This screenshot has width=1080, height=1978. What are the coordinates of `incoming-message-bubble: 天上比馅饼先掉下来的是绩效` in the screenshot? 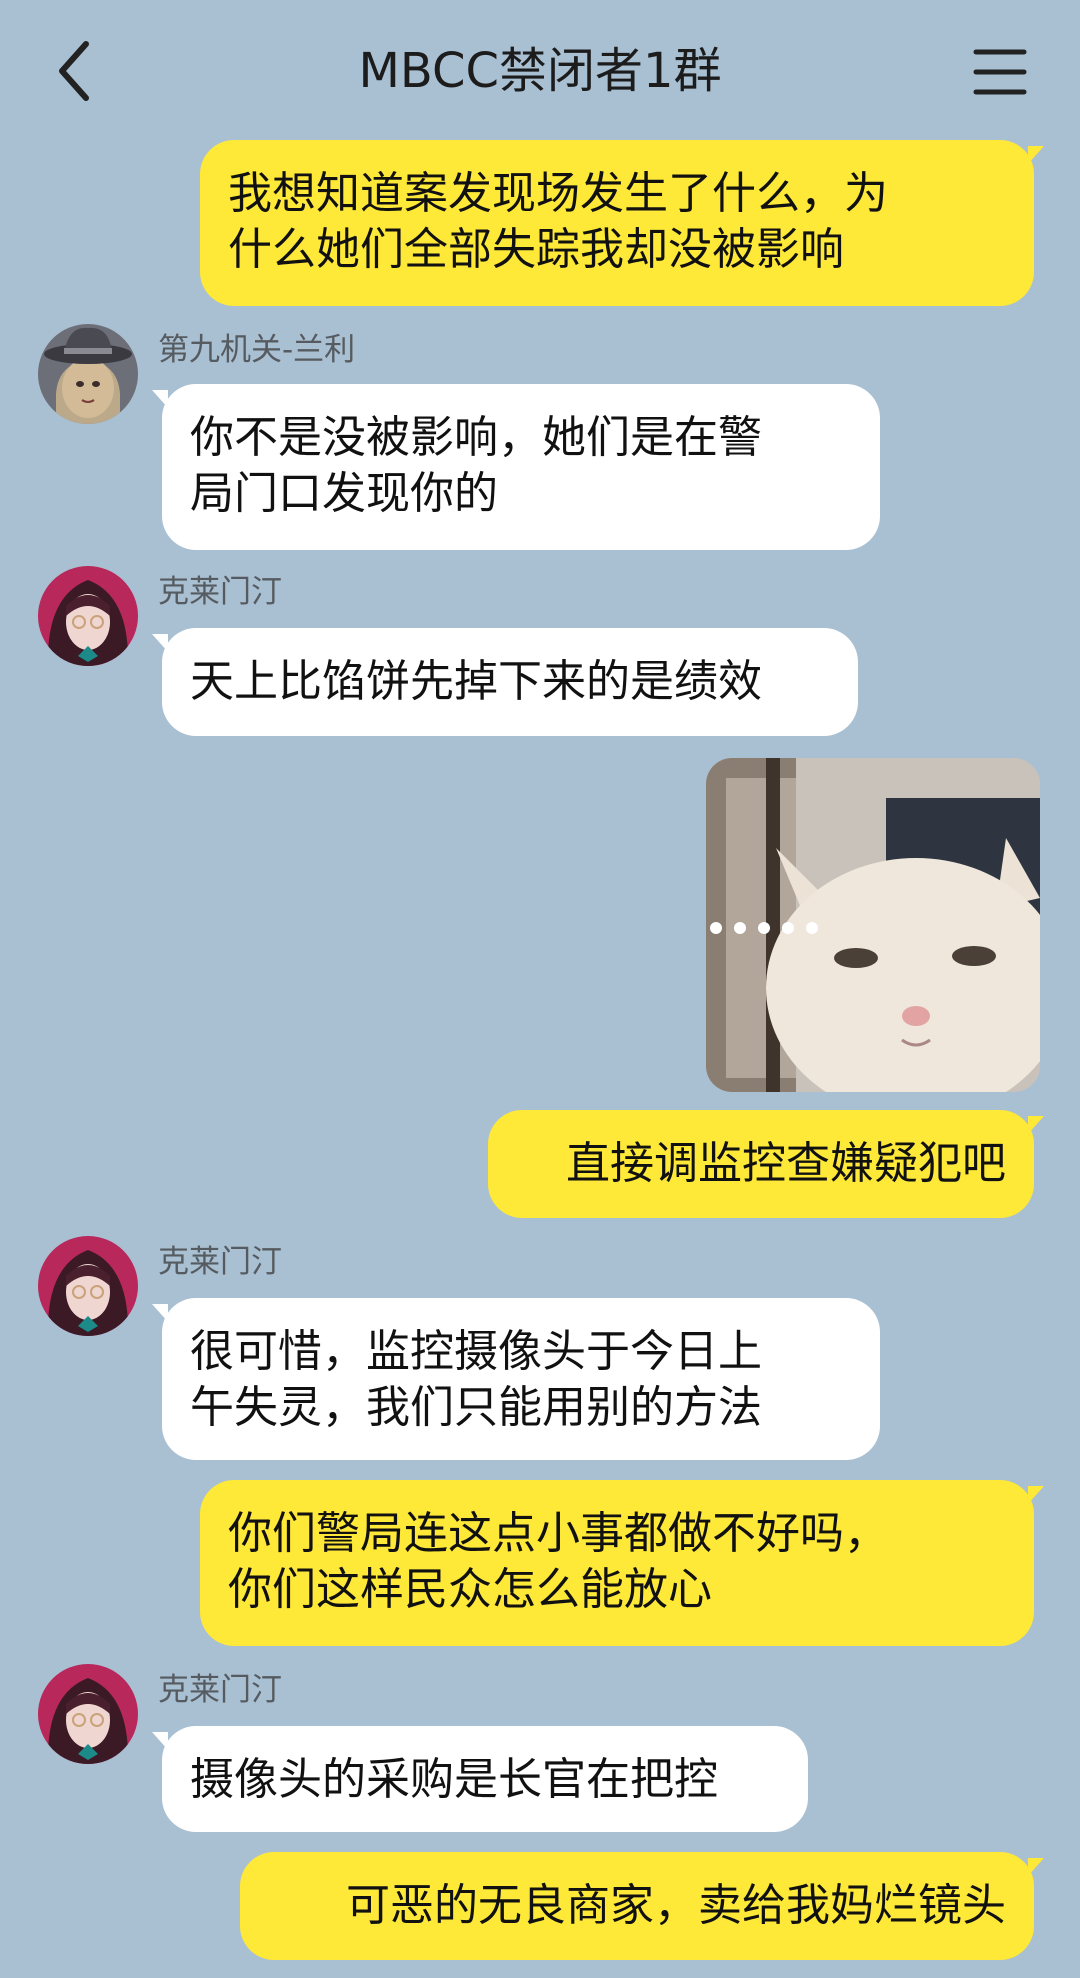 It's located at (505, 682).